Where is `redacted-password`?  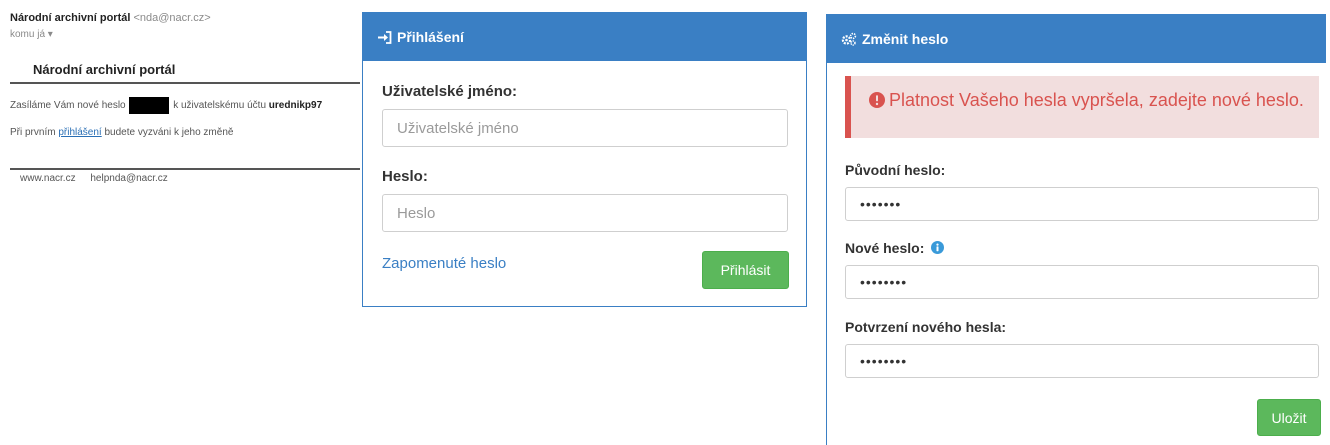 redacted-password is located at coordinates (149, 105).